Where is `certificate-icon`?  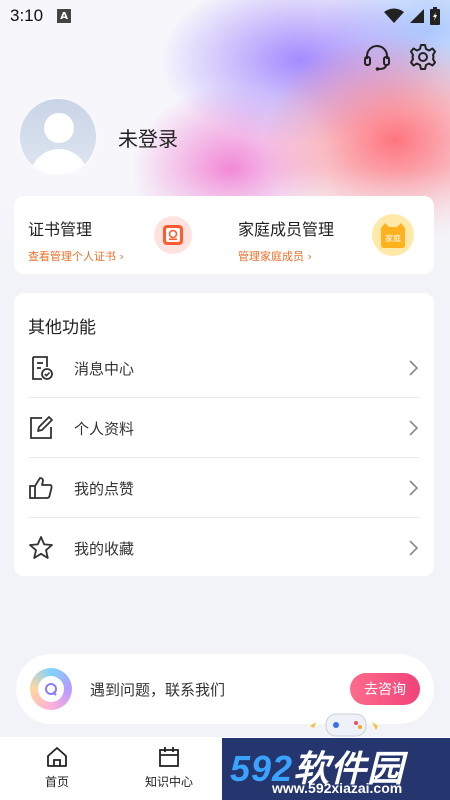
certificate-icon is located at coordinates (173, 235).